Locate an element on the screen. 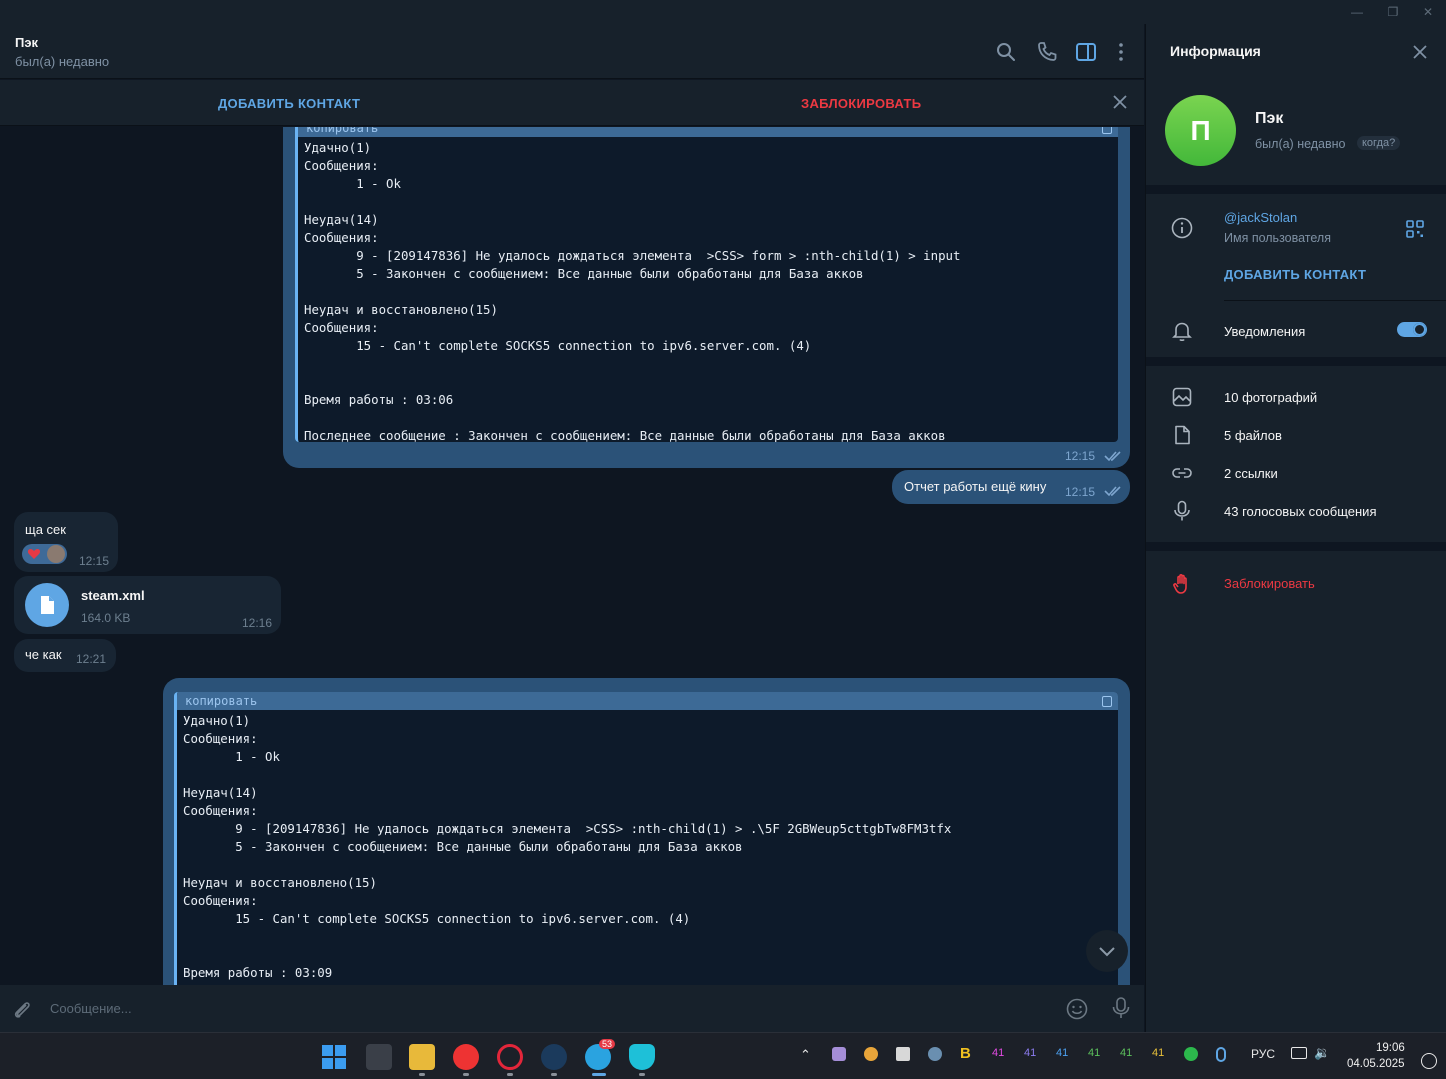  close-window-button: ✕ is located at coordinates (1428, 12).